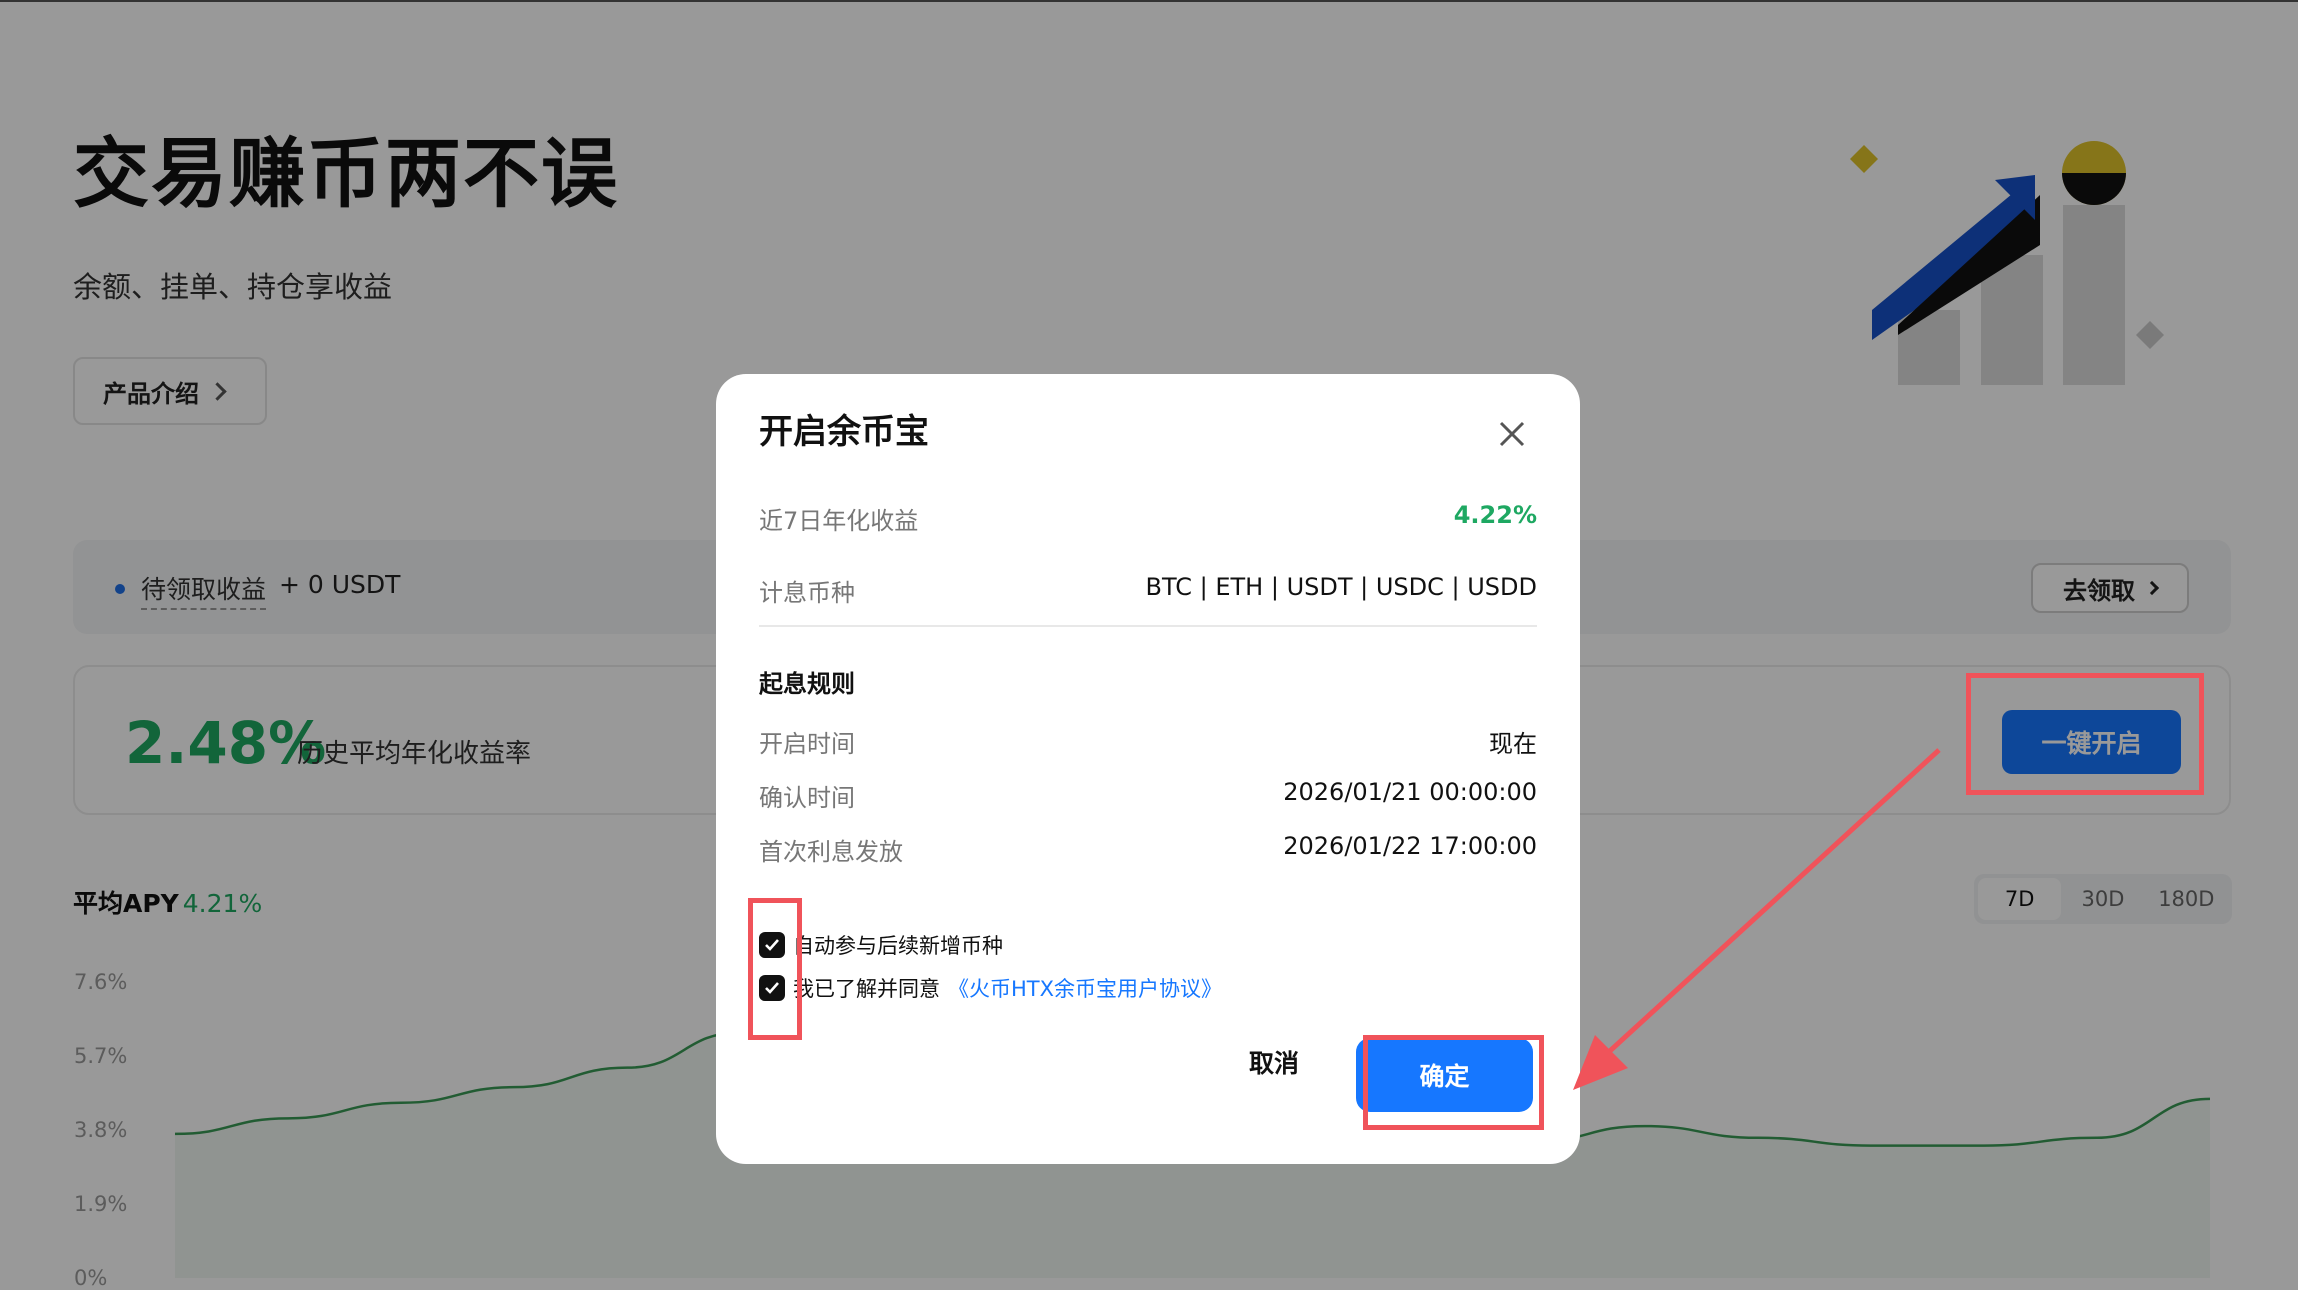  Describe the element at coordinates (807, 744) in the screenshot. I see `rule-start-label: 开启时间` at that location.